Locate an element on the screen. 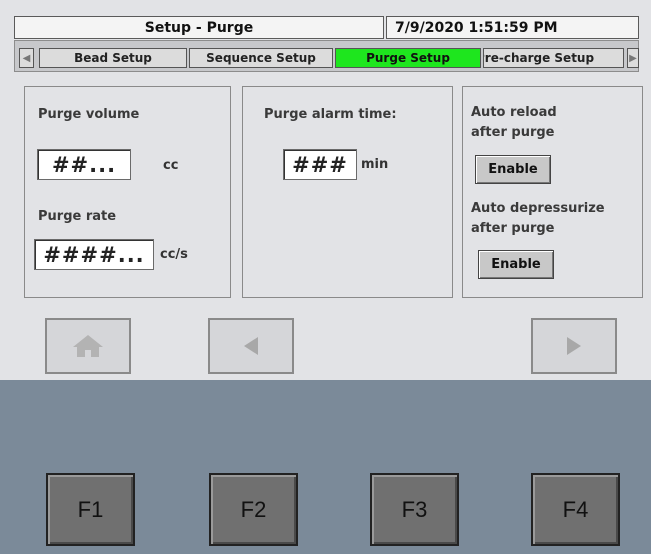 This screenshot has width=651, height=554. home-button is located at coordinates (88, 346).